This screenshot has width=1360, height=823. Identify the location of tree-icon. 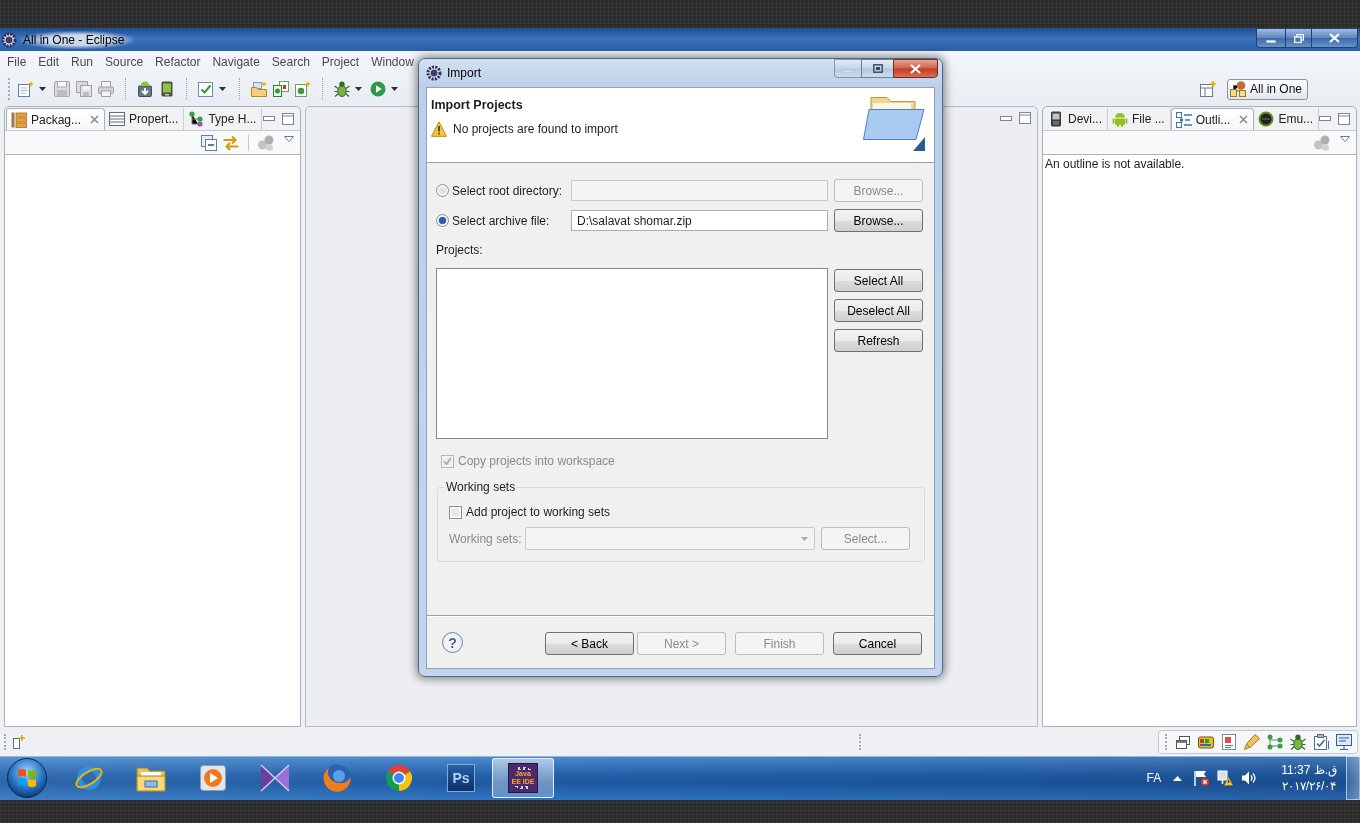
(1274, 742).